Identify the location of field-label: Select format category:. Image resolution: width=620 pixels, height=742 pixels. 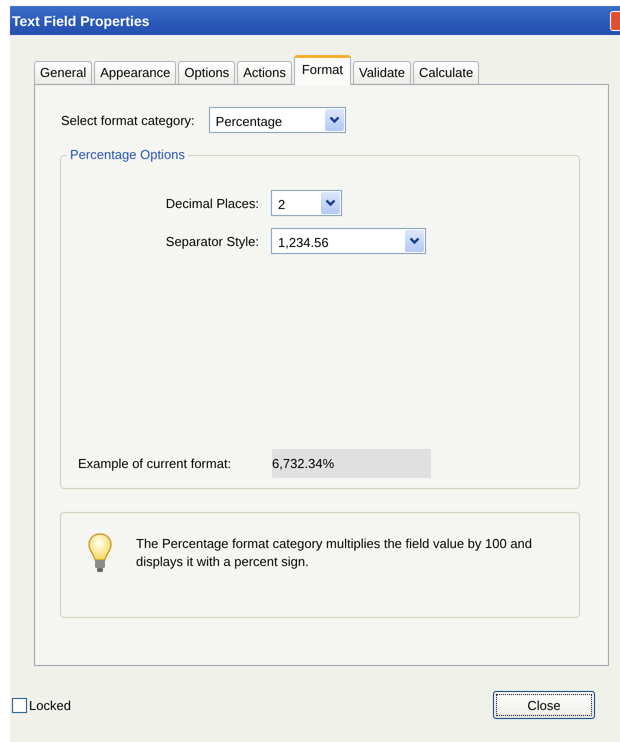
(128, 120).